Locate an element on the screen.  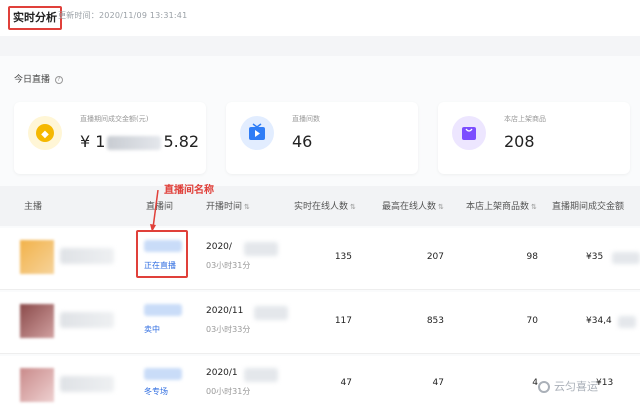
section-title: 今日直播 ? is located at coordinates (38, 78).